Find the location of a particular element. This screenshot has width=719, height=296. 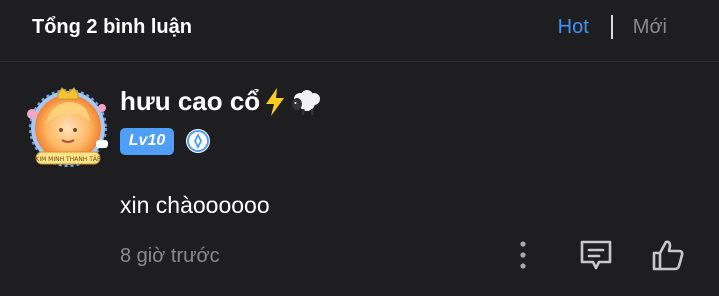

avatar: KIM MINH THANH TẬP is located at coordinates (68, 128).